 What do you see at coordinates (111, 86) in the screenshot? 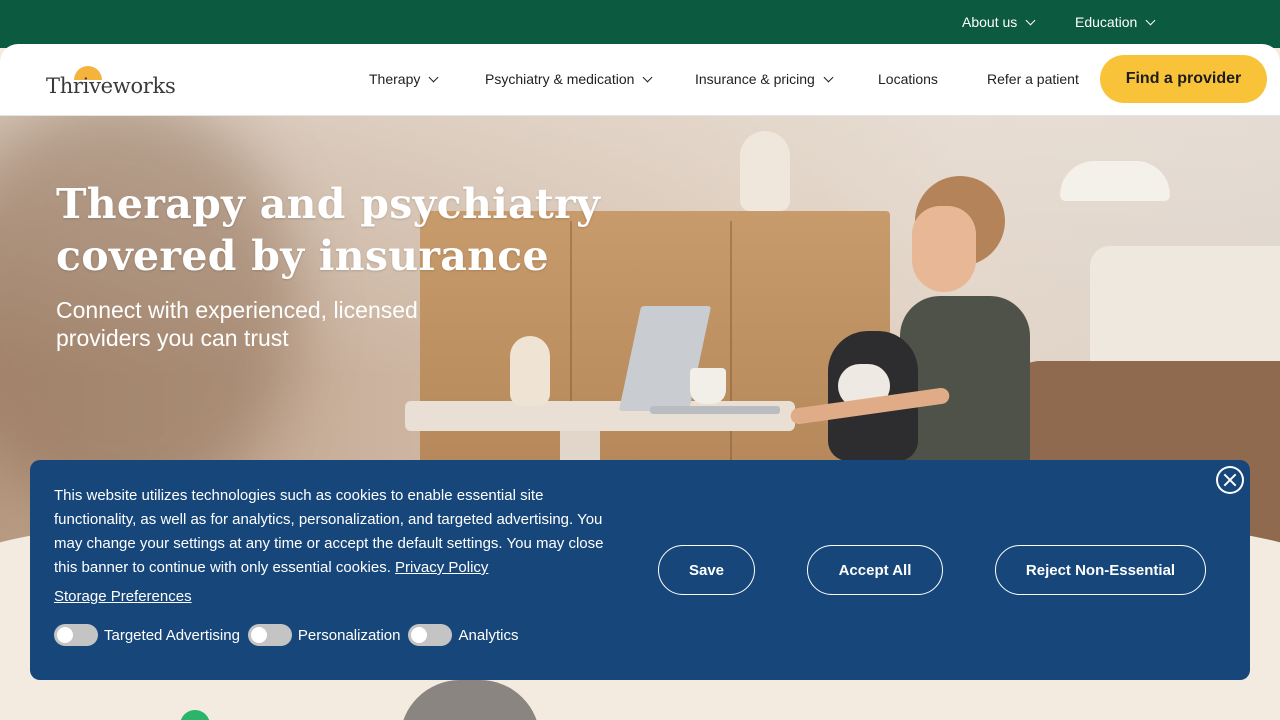
I see `logo-wordmark: Thriveworks` at bounding box center [111, 86].